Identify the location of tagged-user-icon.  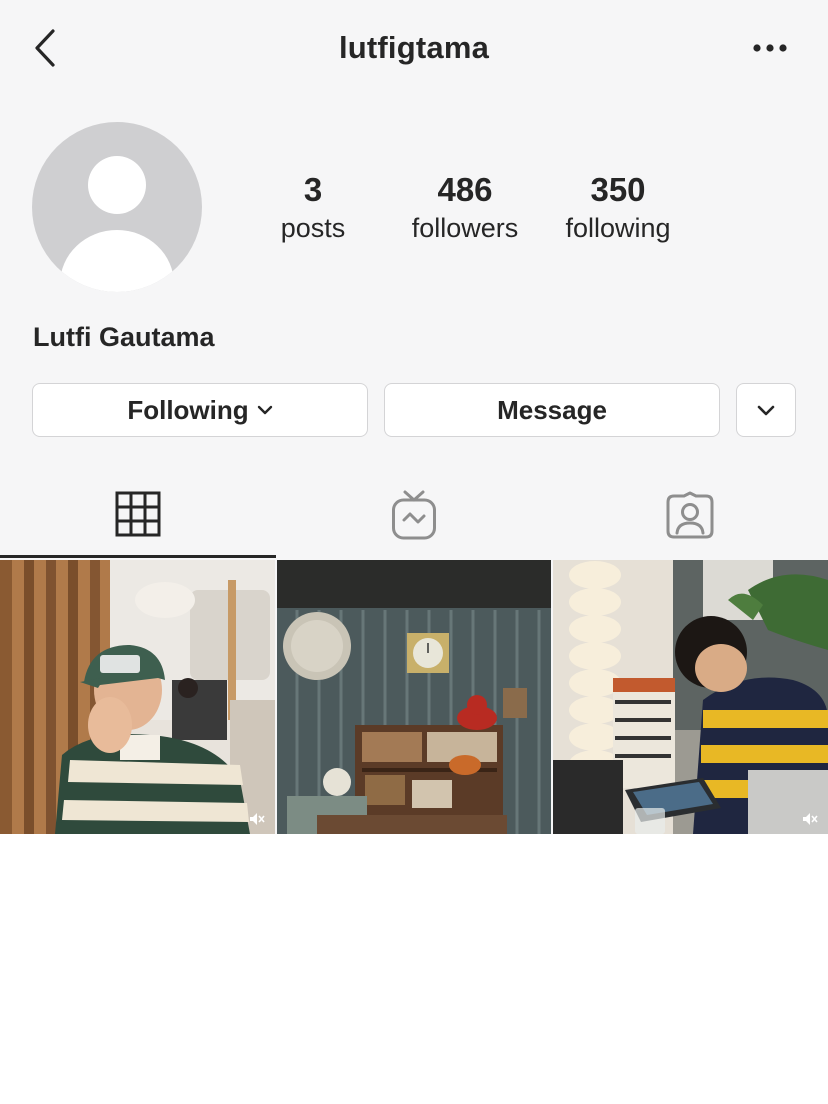
(690, 515).